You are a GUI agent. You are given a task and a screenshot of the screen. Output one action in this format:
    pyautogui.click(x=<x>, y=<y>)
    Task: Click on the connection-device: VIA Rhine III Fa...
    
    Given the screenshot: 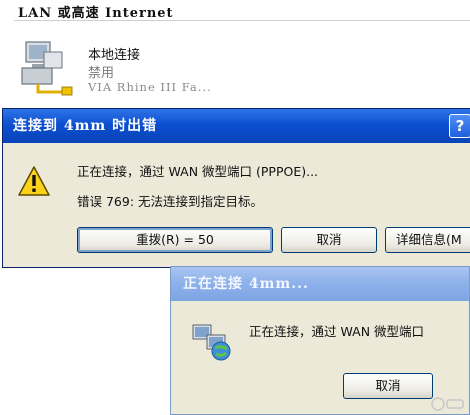 What is the action you would take?
    pyautogui.click(x=150, y=87)
    